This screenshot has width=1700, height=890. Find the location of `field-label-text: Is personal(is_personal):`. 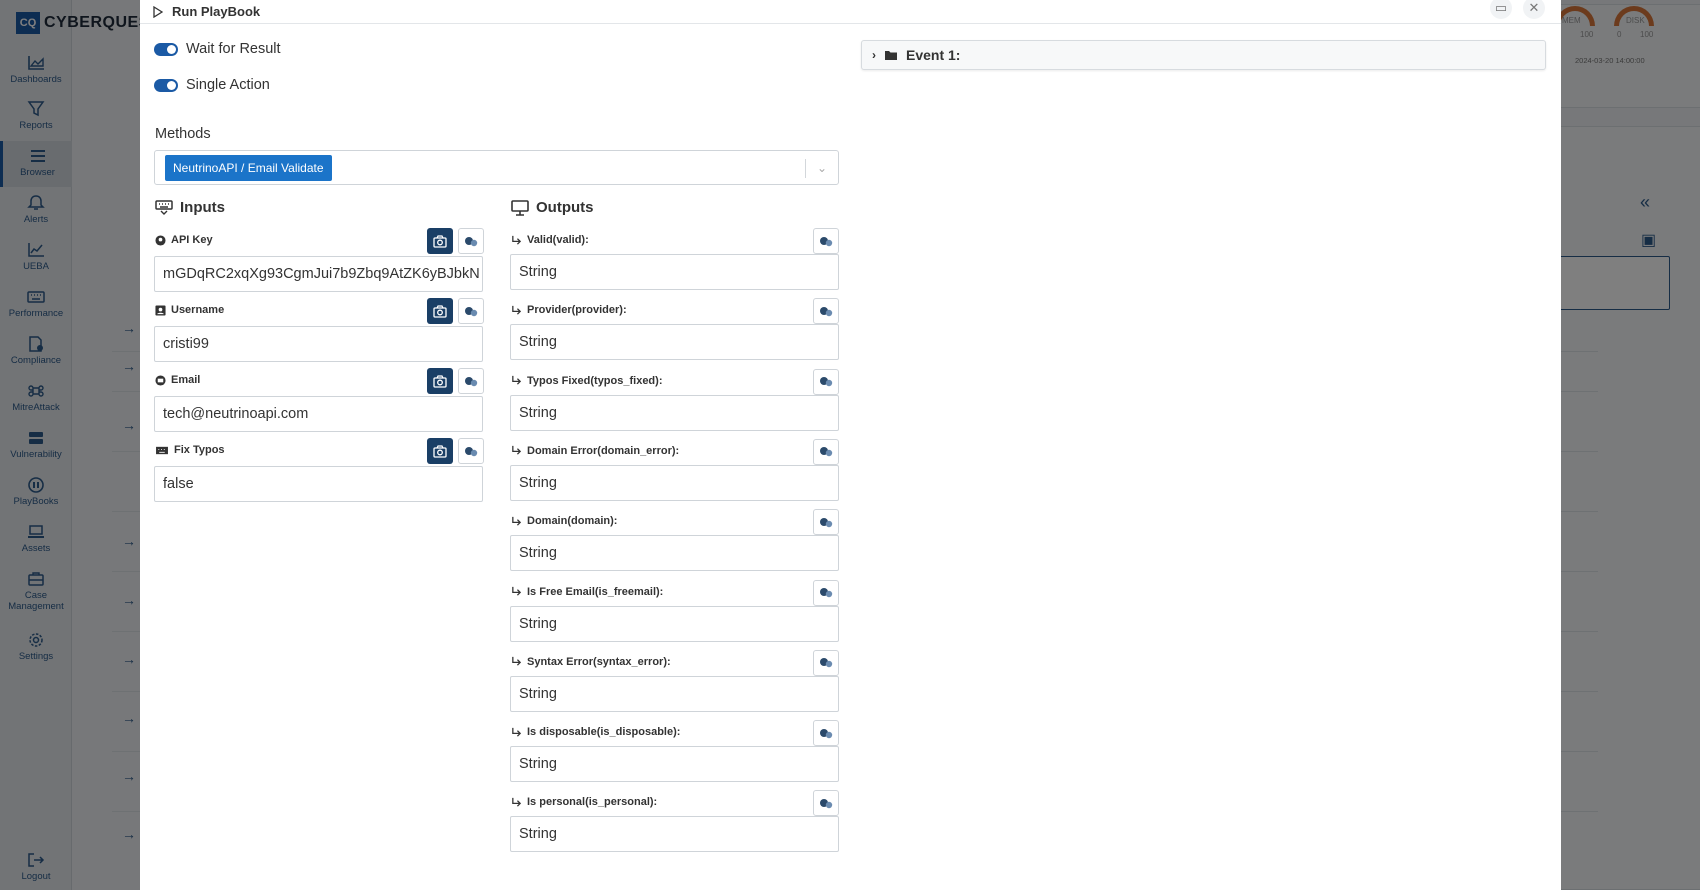

field-label-text: Is personal(is_personal): is located at coordinates (592, 802).